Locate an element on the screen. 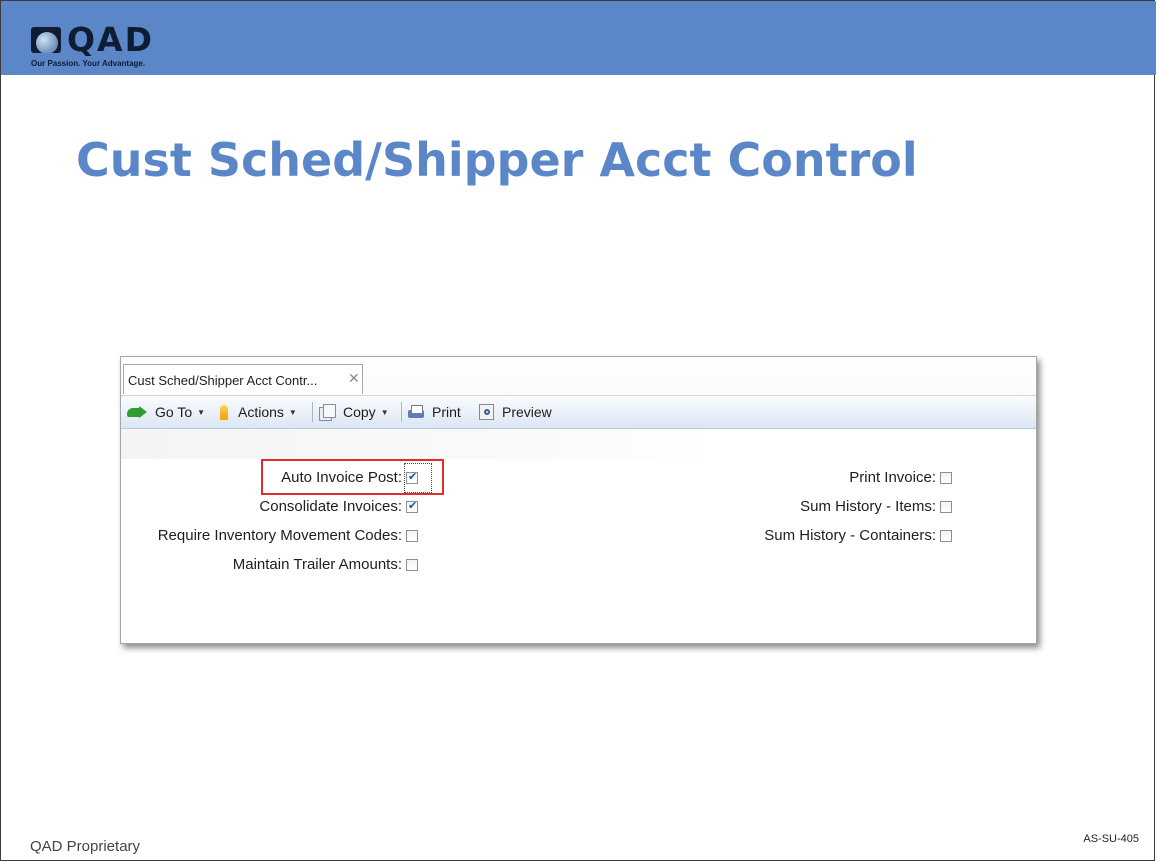 Image resolution: width=1157 pixels, height=863 pixels. preview-button: Preview is located at coordinates (515, 412).